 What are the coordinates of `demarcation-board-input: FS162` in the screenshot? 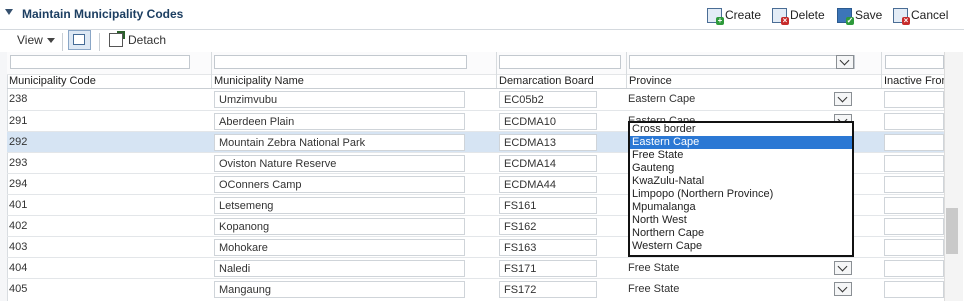 It's located at (548, 226).